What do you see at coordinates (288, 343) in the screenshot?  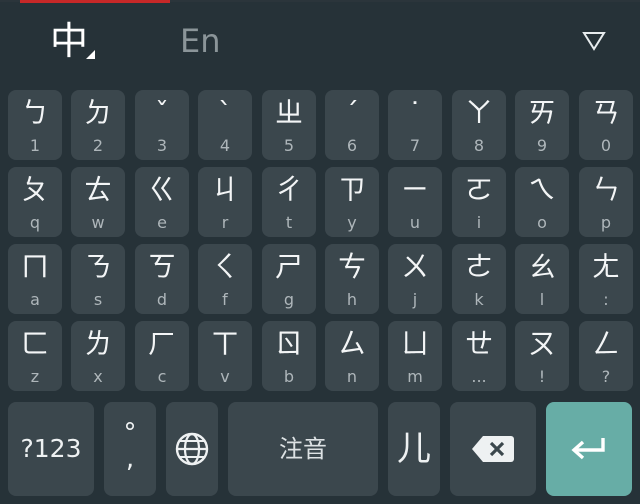 I see `key-main-label: ㄖ` at bounding box center [288, 343].